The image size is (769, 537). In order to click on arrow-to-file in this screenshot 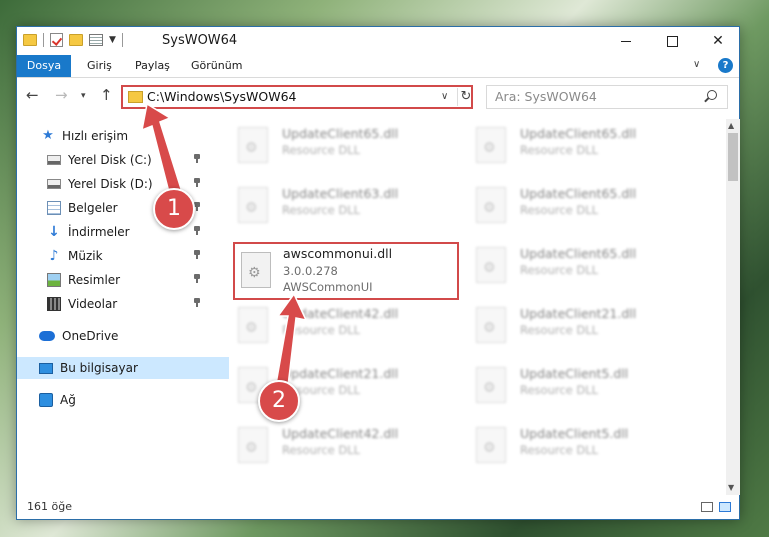, I will do `click(291, 339)`.